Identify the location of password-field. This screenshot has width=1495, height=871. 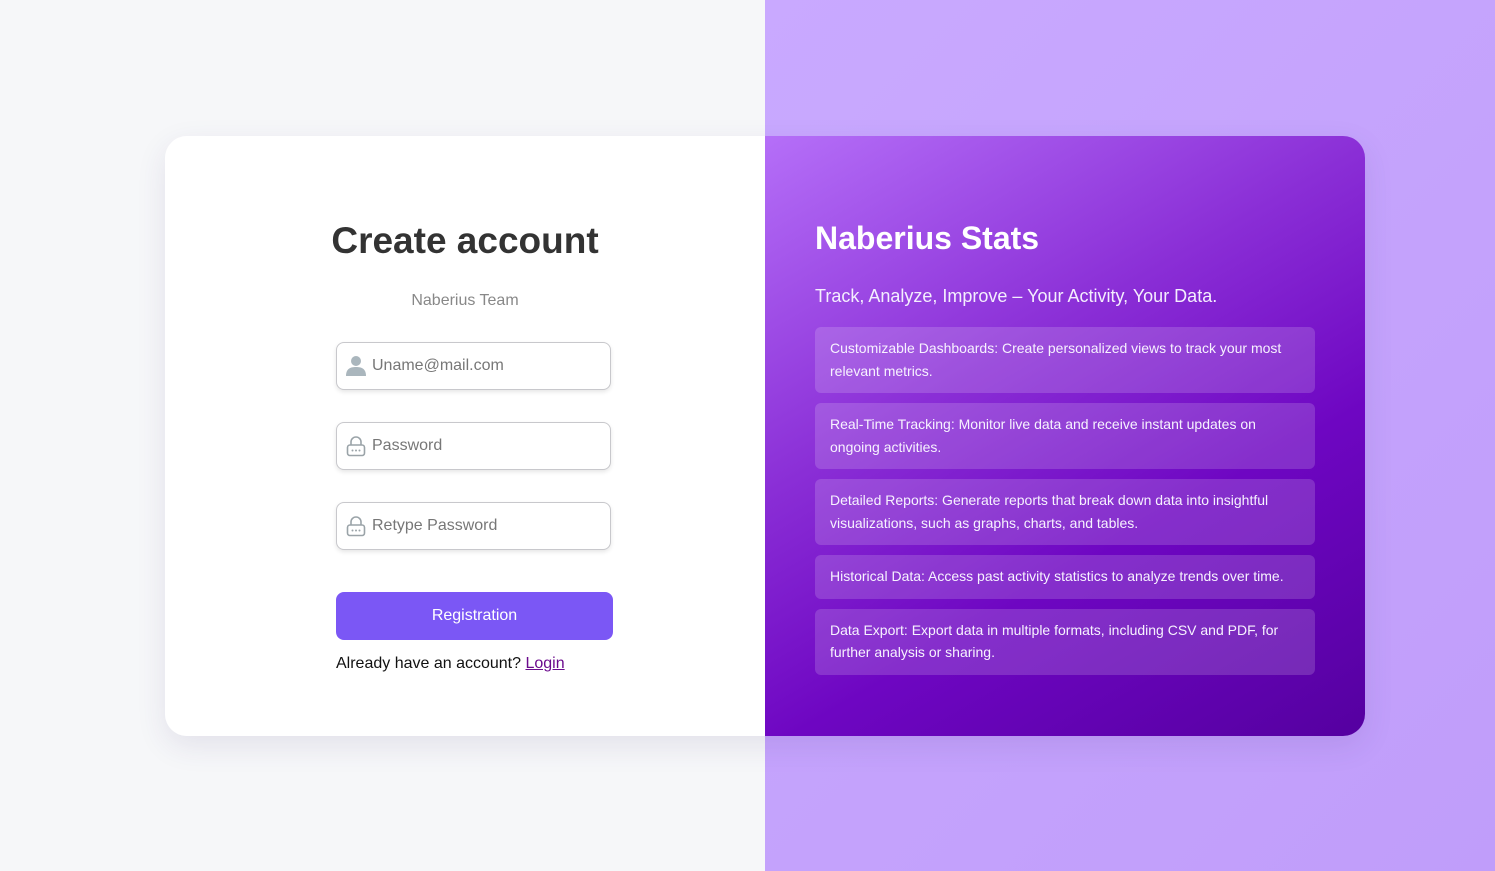
(473, 446).